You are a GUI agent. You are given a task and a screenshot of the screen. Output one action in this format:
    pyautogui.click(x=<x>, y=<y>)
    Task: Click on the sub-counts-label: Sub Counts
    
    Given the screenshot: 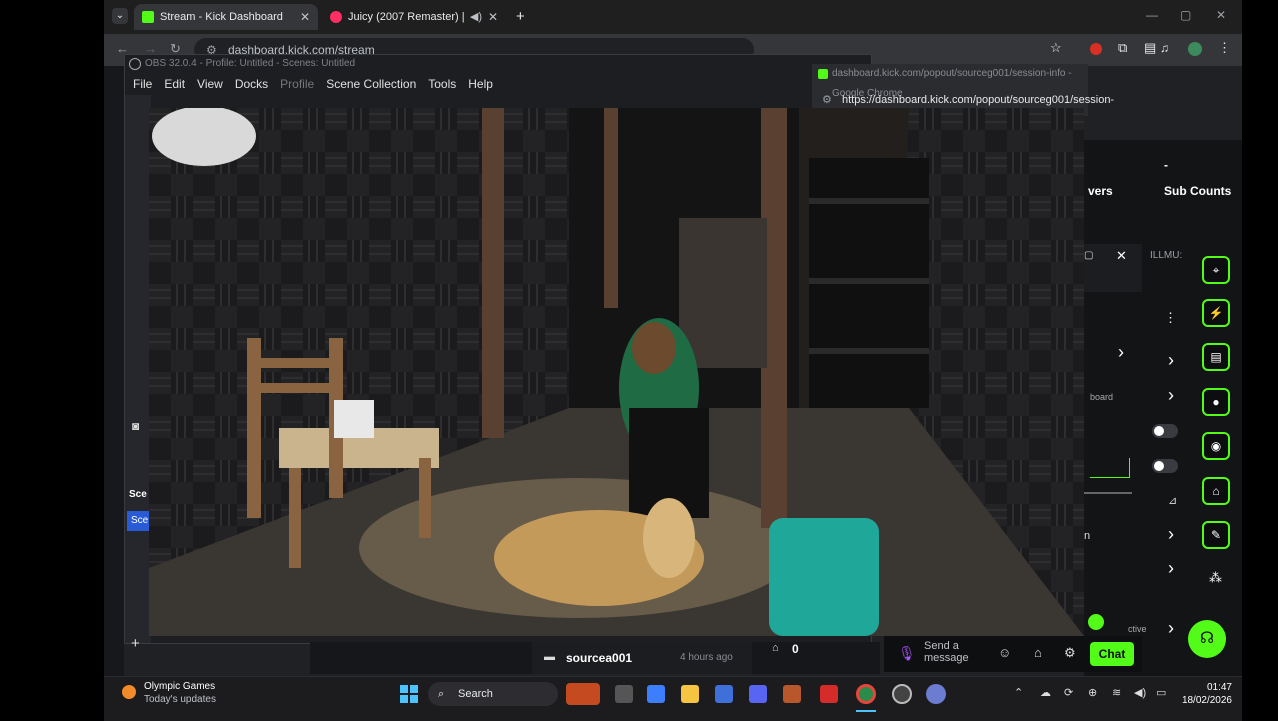 What is the action you would take?
    pyautogui.click(x=1198, y=191)
    